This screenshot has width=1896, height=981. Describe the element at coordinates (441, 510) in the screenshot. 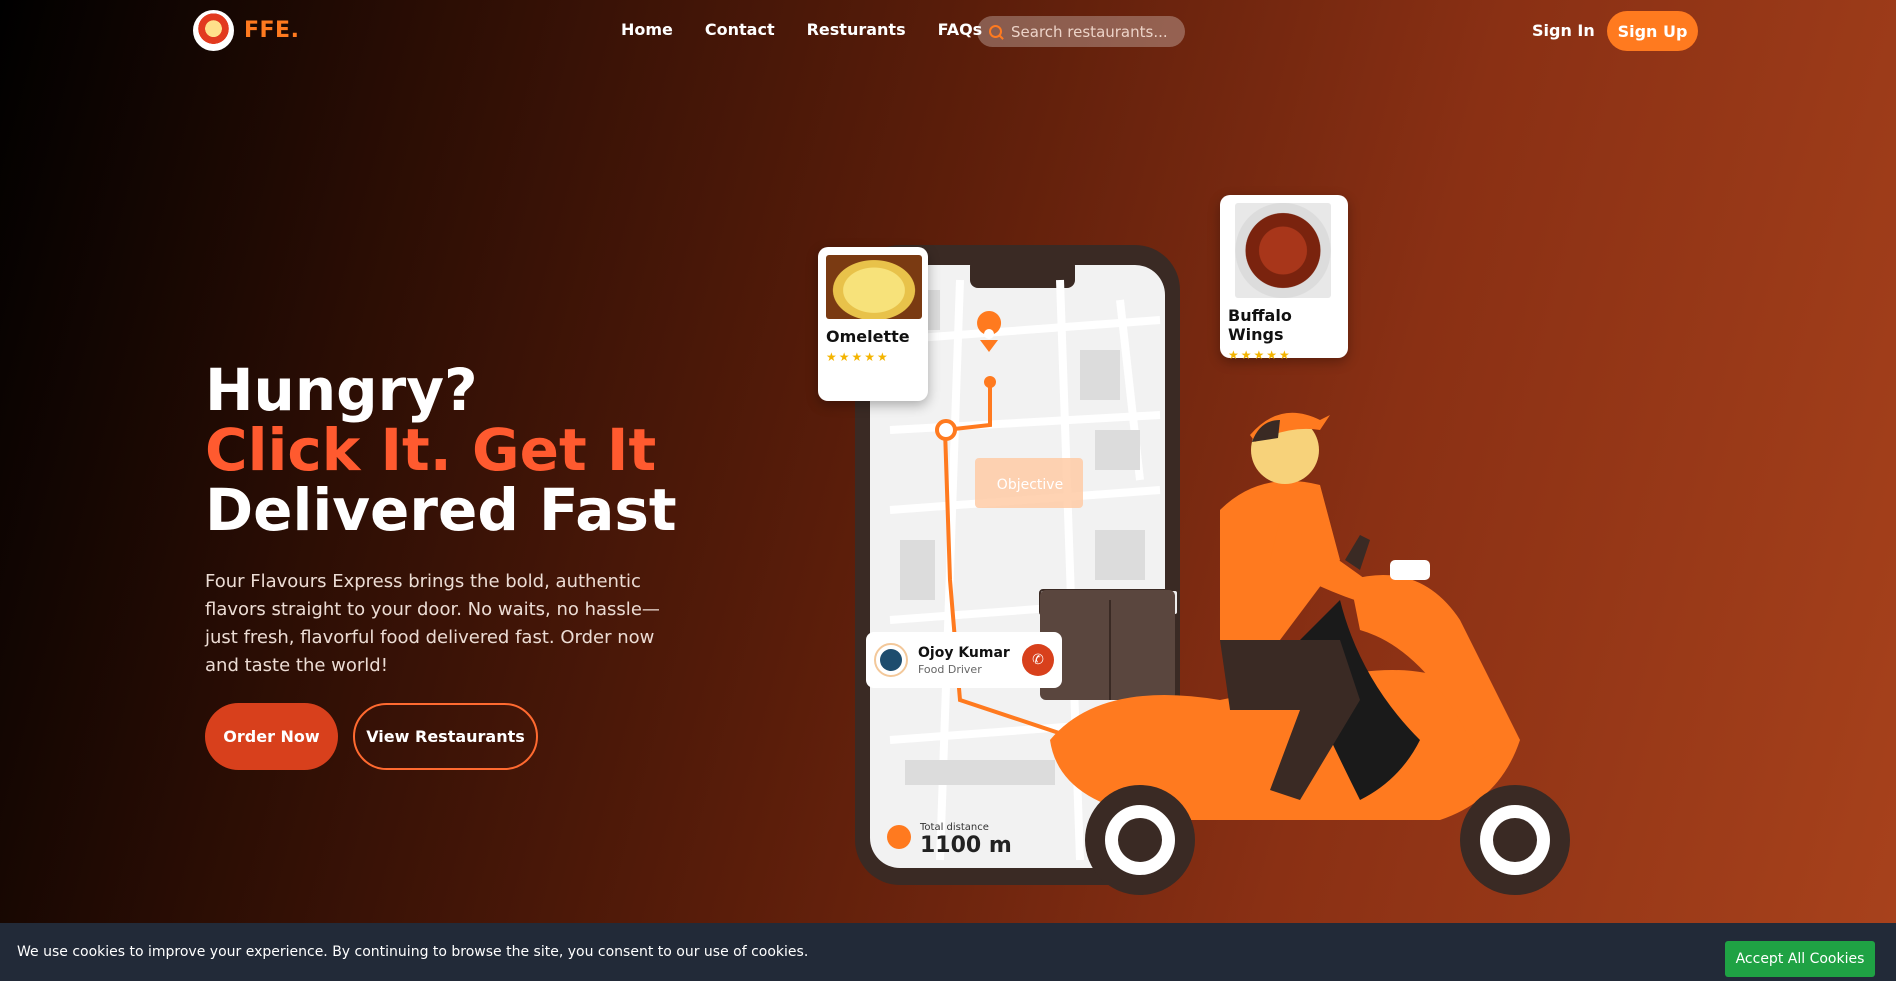

I see `hero-title-line3: Delivered Fast` at that location.